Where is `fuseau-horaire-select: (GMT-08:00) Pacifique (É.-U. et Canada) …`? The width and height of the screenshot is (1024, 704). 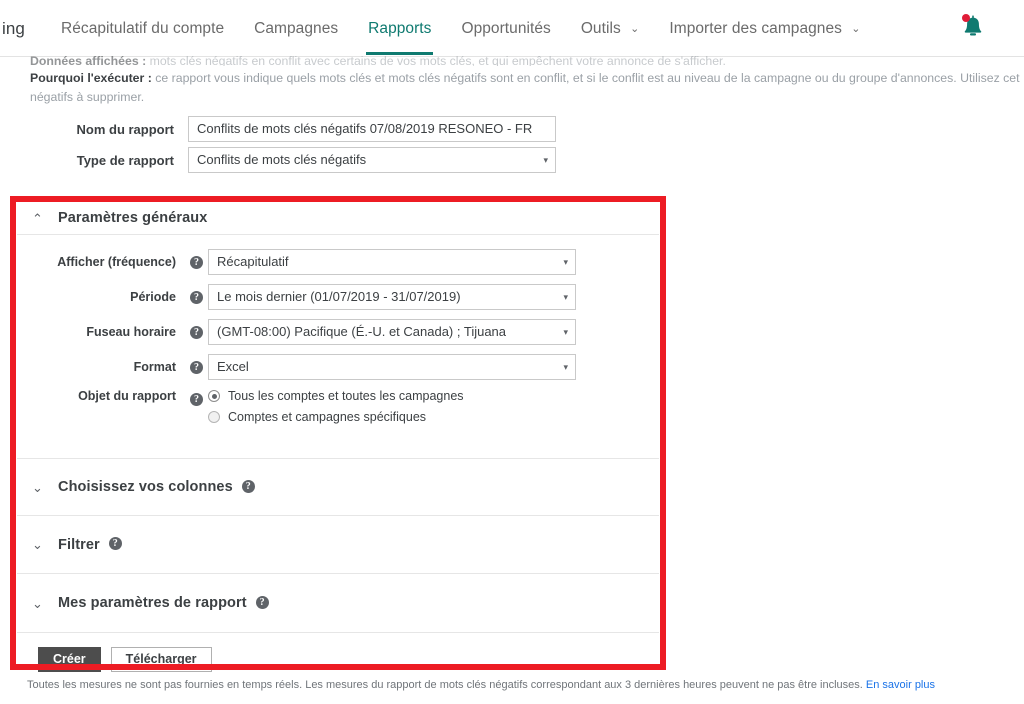 fuseau-horaire-select: (GMT-08:00) Pacifique (É.-U. et Canada) … is located at coordinates (392, 332).